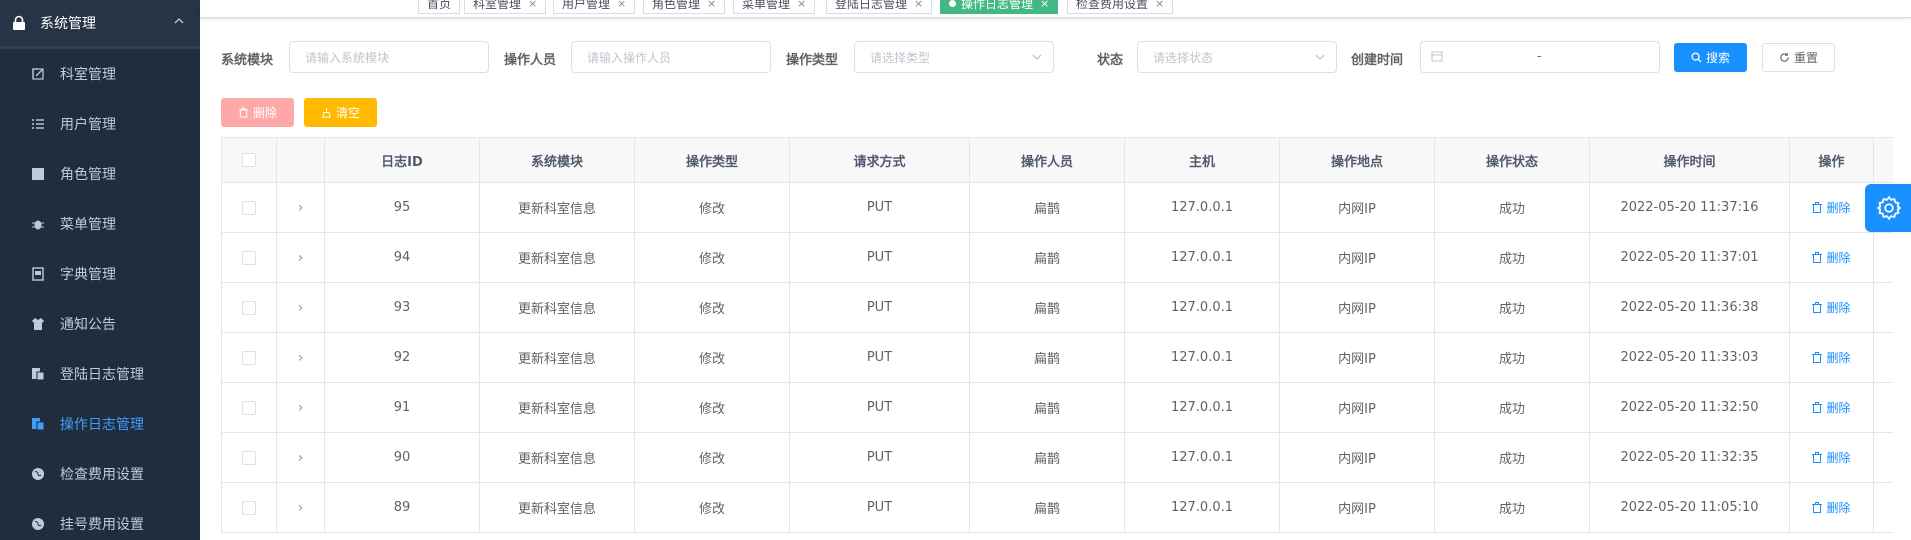  I want to click on shirt-icon, so click(38, 324).